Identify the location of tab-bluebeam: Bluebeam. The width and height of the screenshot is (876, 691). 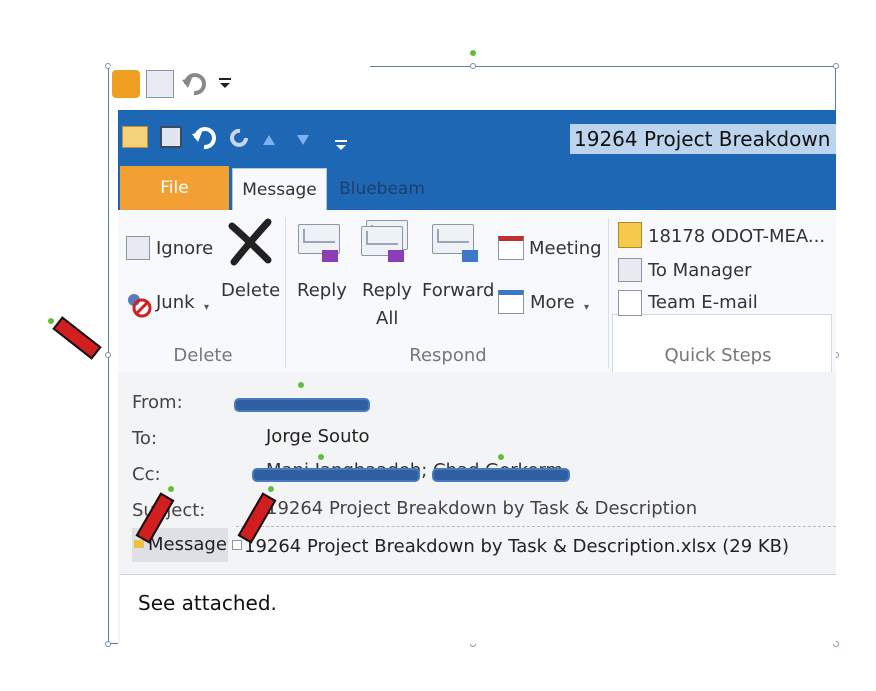
(382, 189).